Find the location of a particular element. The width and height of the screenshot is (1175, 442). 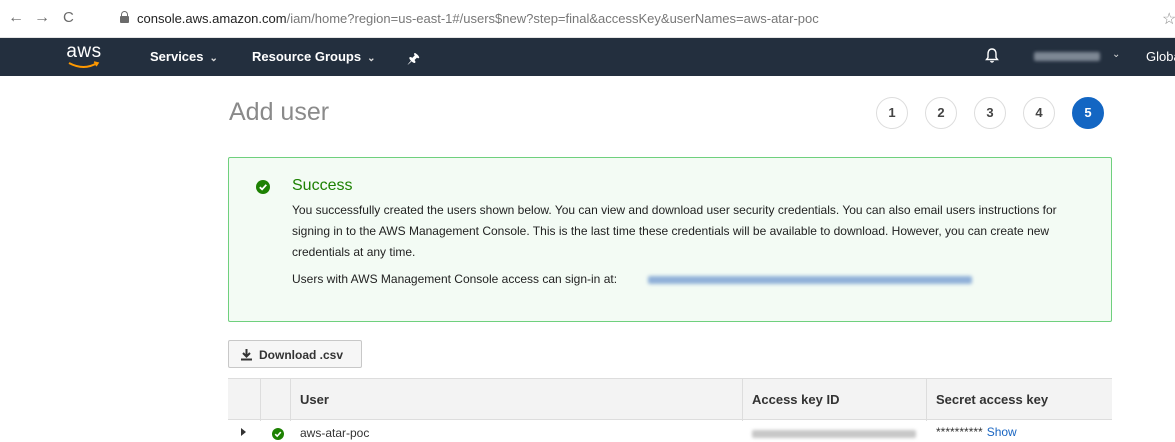

bookmark-star-icon: ☆ is located at coordinates (1168, 19).